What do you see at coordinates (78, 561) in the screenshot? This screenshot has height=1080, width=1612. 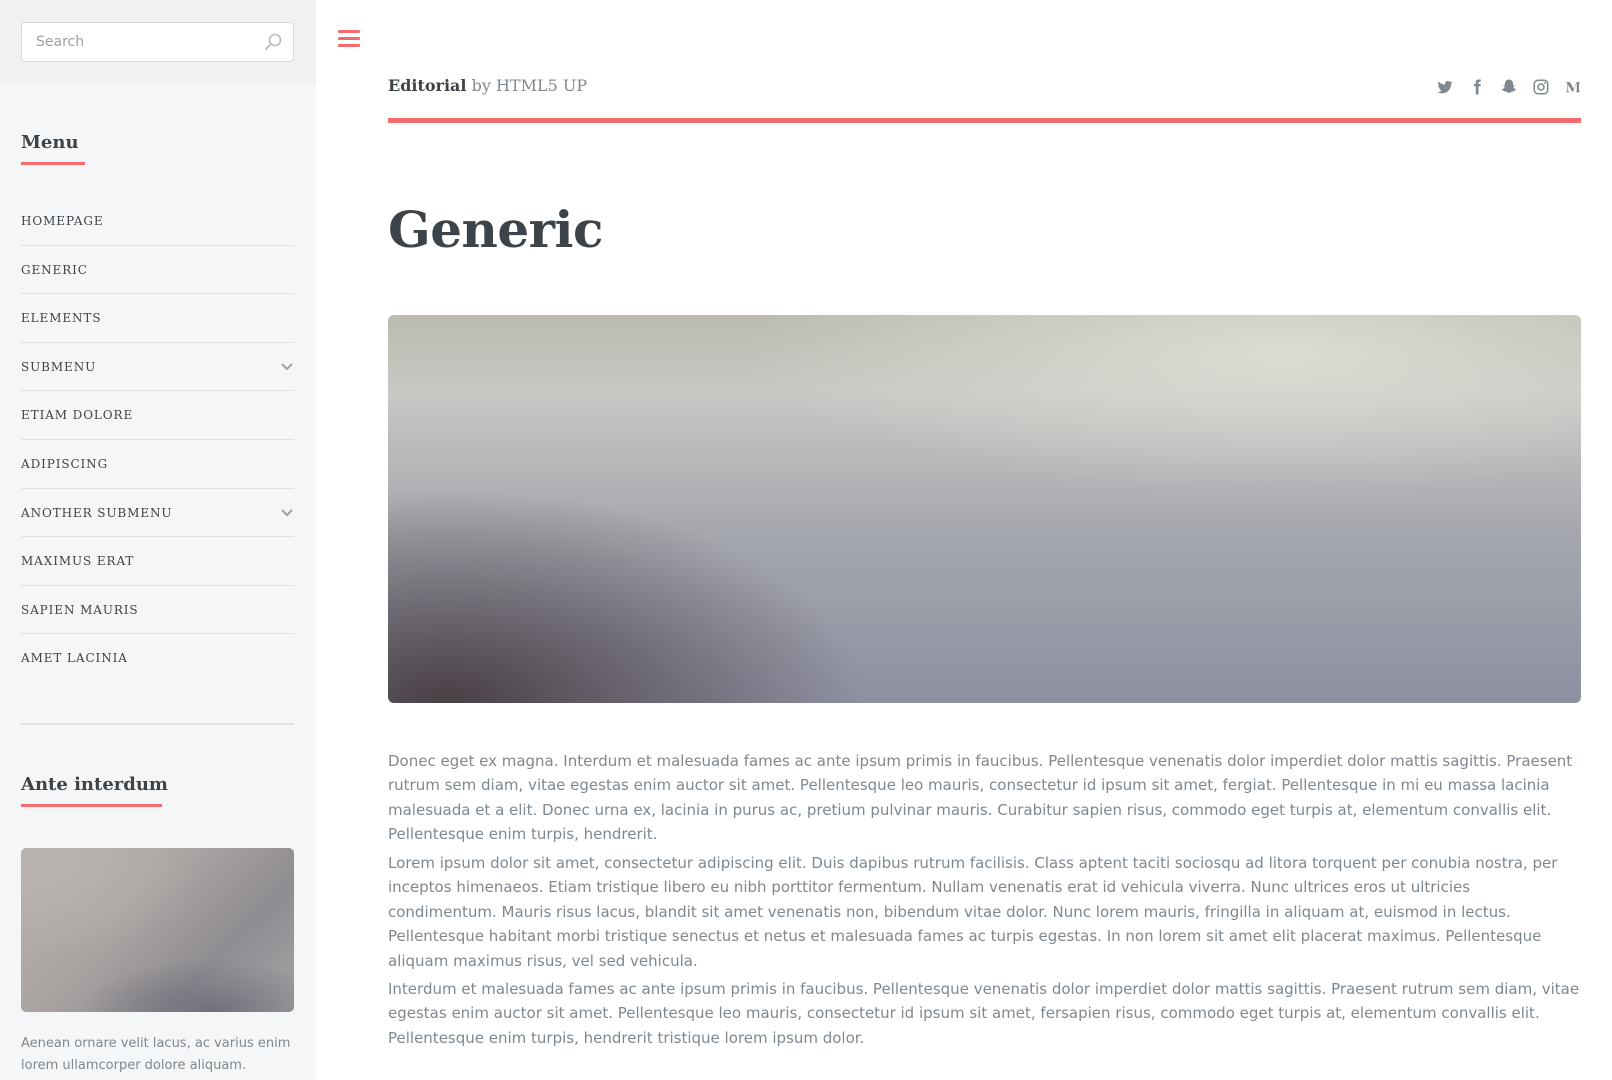 I see `sidebar-item-label: MAXIMUS ERAT` at bounding box center [78, 561].